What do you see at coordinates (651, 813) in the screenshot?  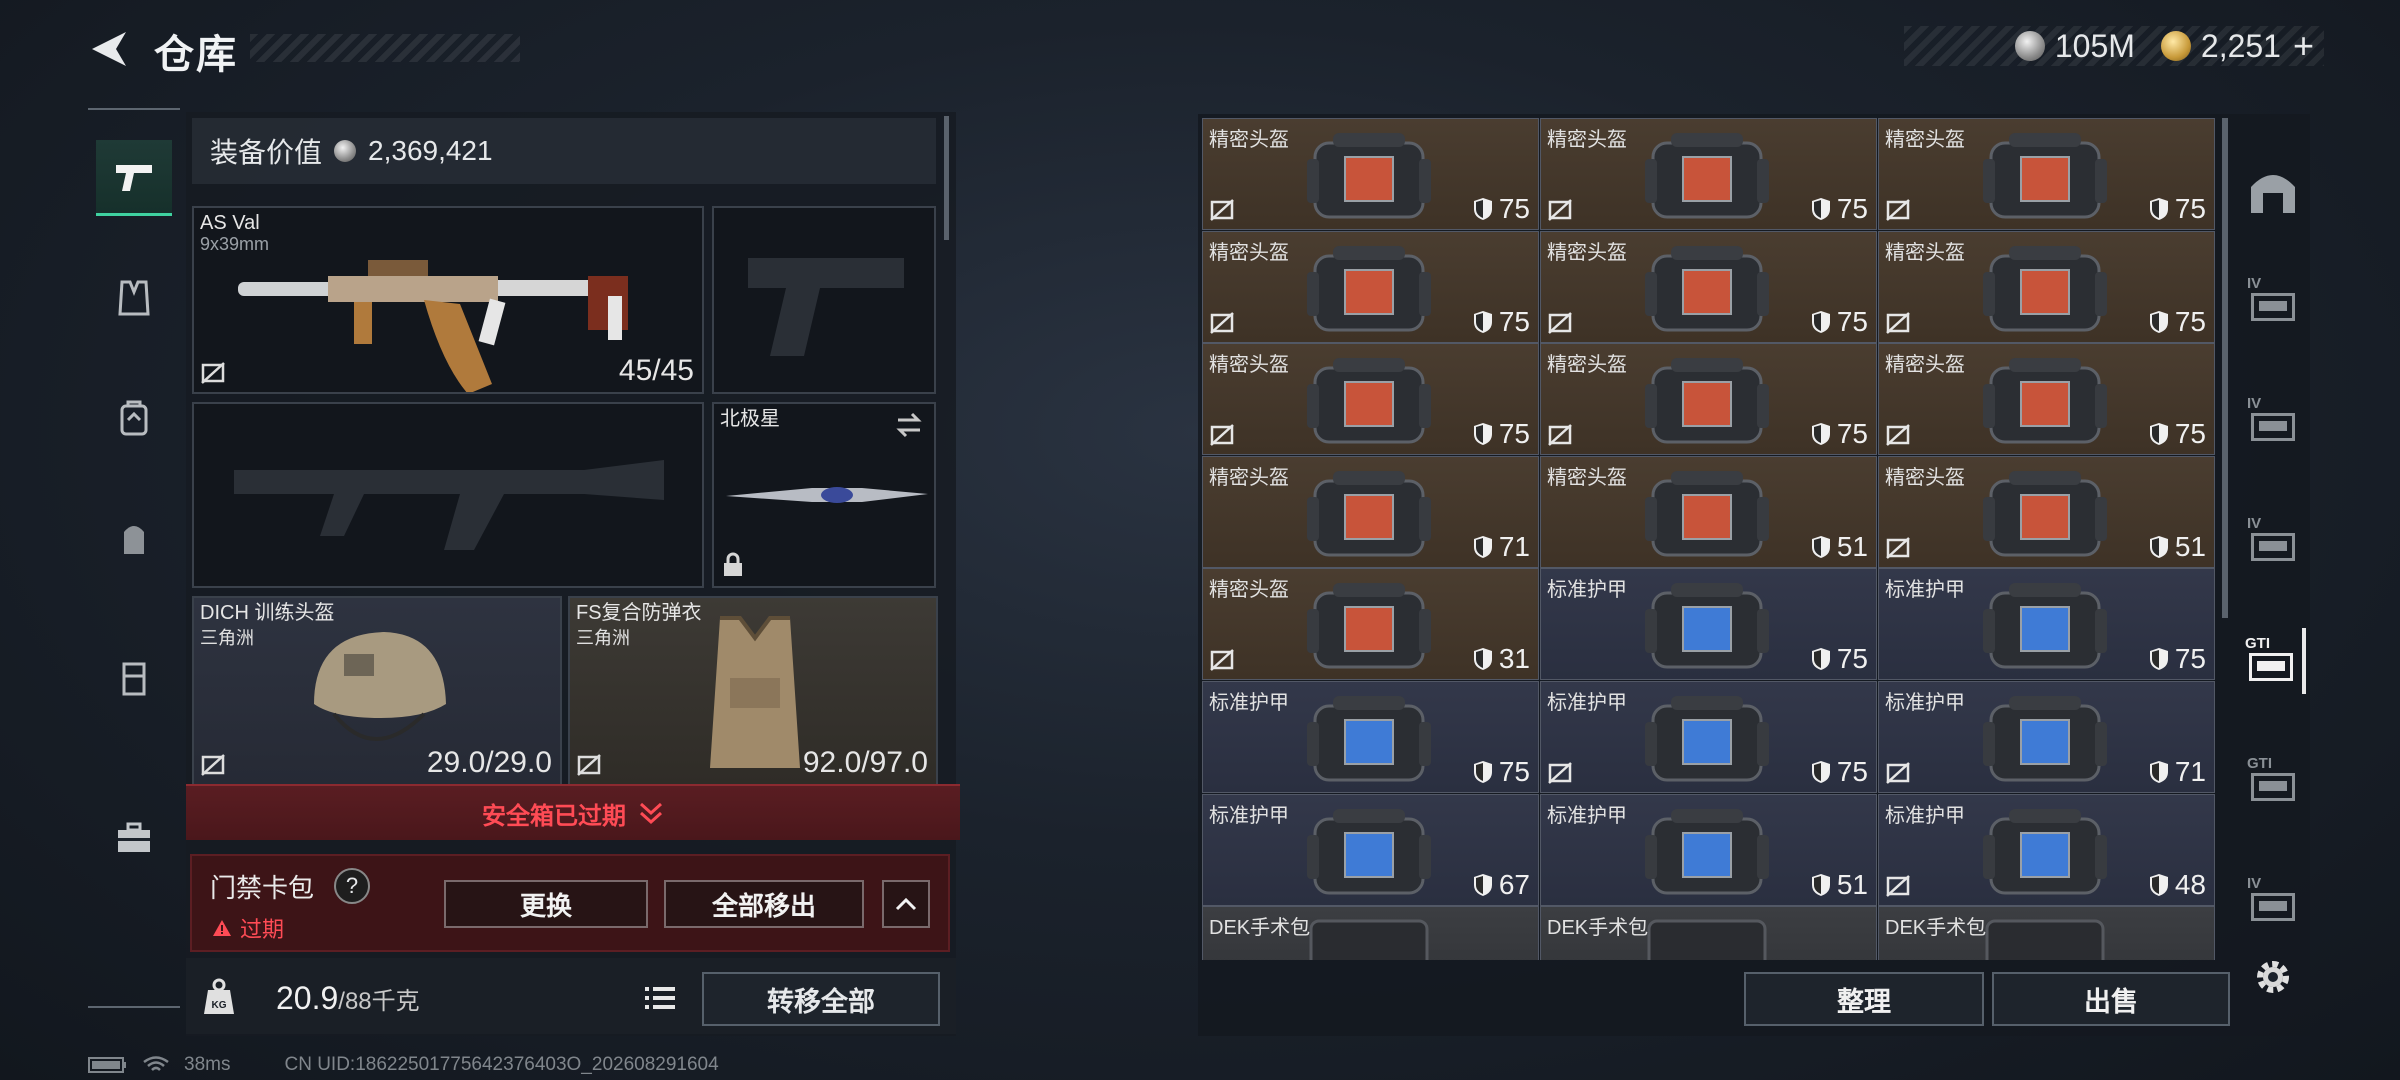 I see `chevron-double-down-icon` at bounding box center [651, 813].